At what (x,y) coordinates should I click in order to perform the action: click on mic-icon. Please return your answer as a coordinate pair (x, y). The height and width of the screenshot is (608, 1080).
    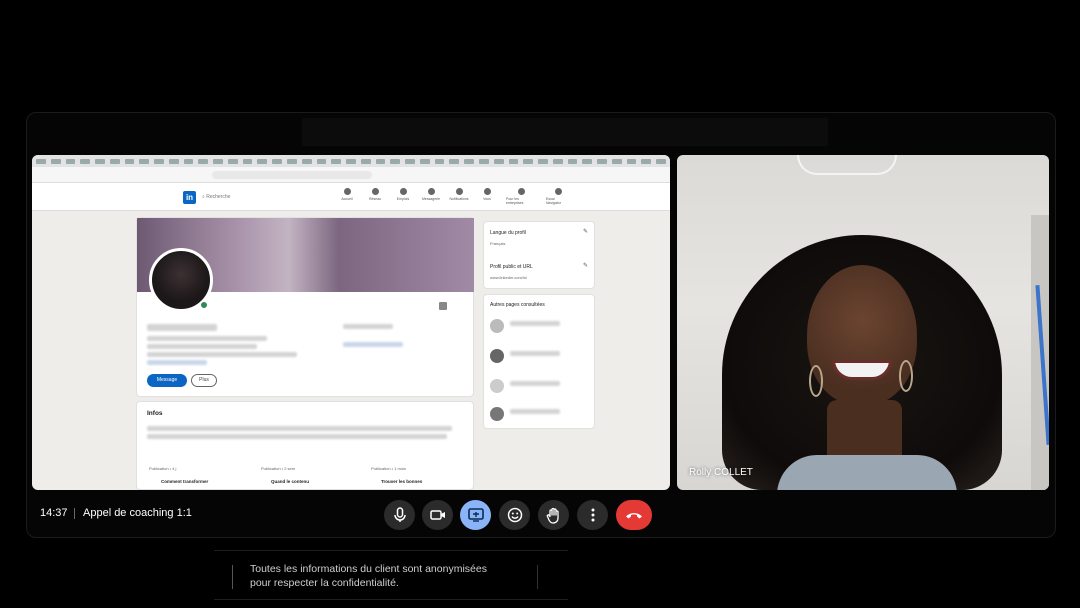
    Looking at the image, I should click on (399, 514).